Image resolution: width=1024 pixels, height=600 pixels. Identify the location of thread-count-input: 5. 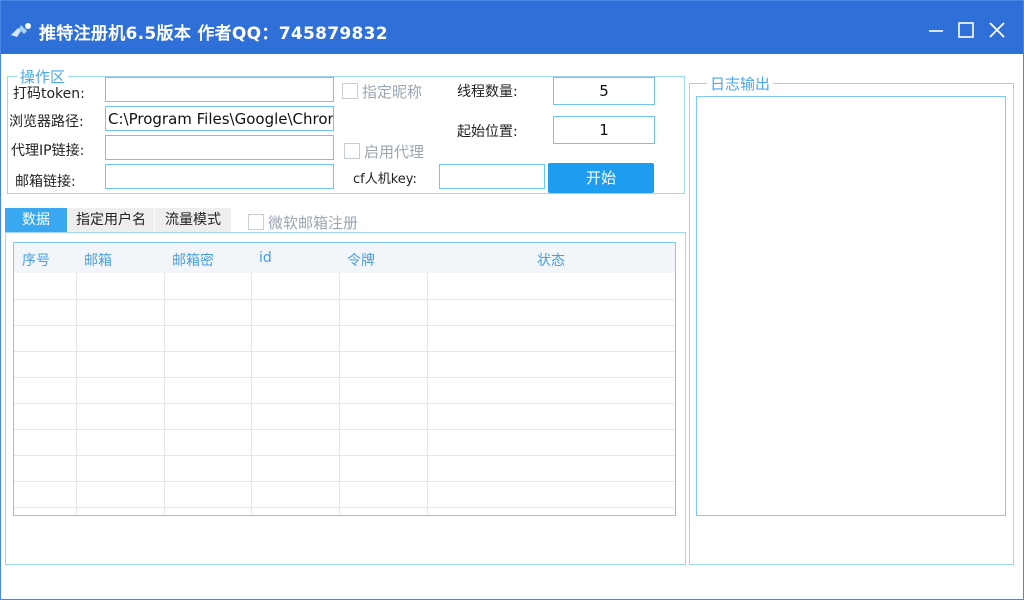
(604, 91).